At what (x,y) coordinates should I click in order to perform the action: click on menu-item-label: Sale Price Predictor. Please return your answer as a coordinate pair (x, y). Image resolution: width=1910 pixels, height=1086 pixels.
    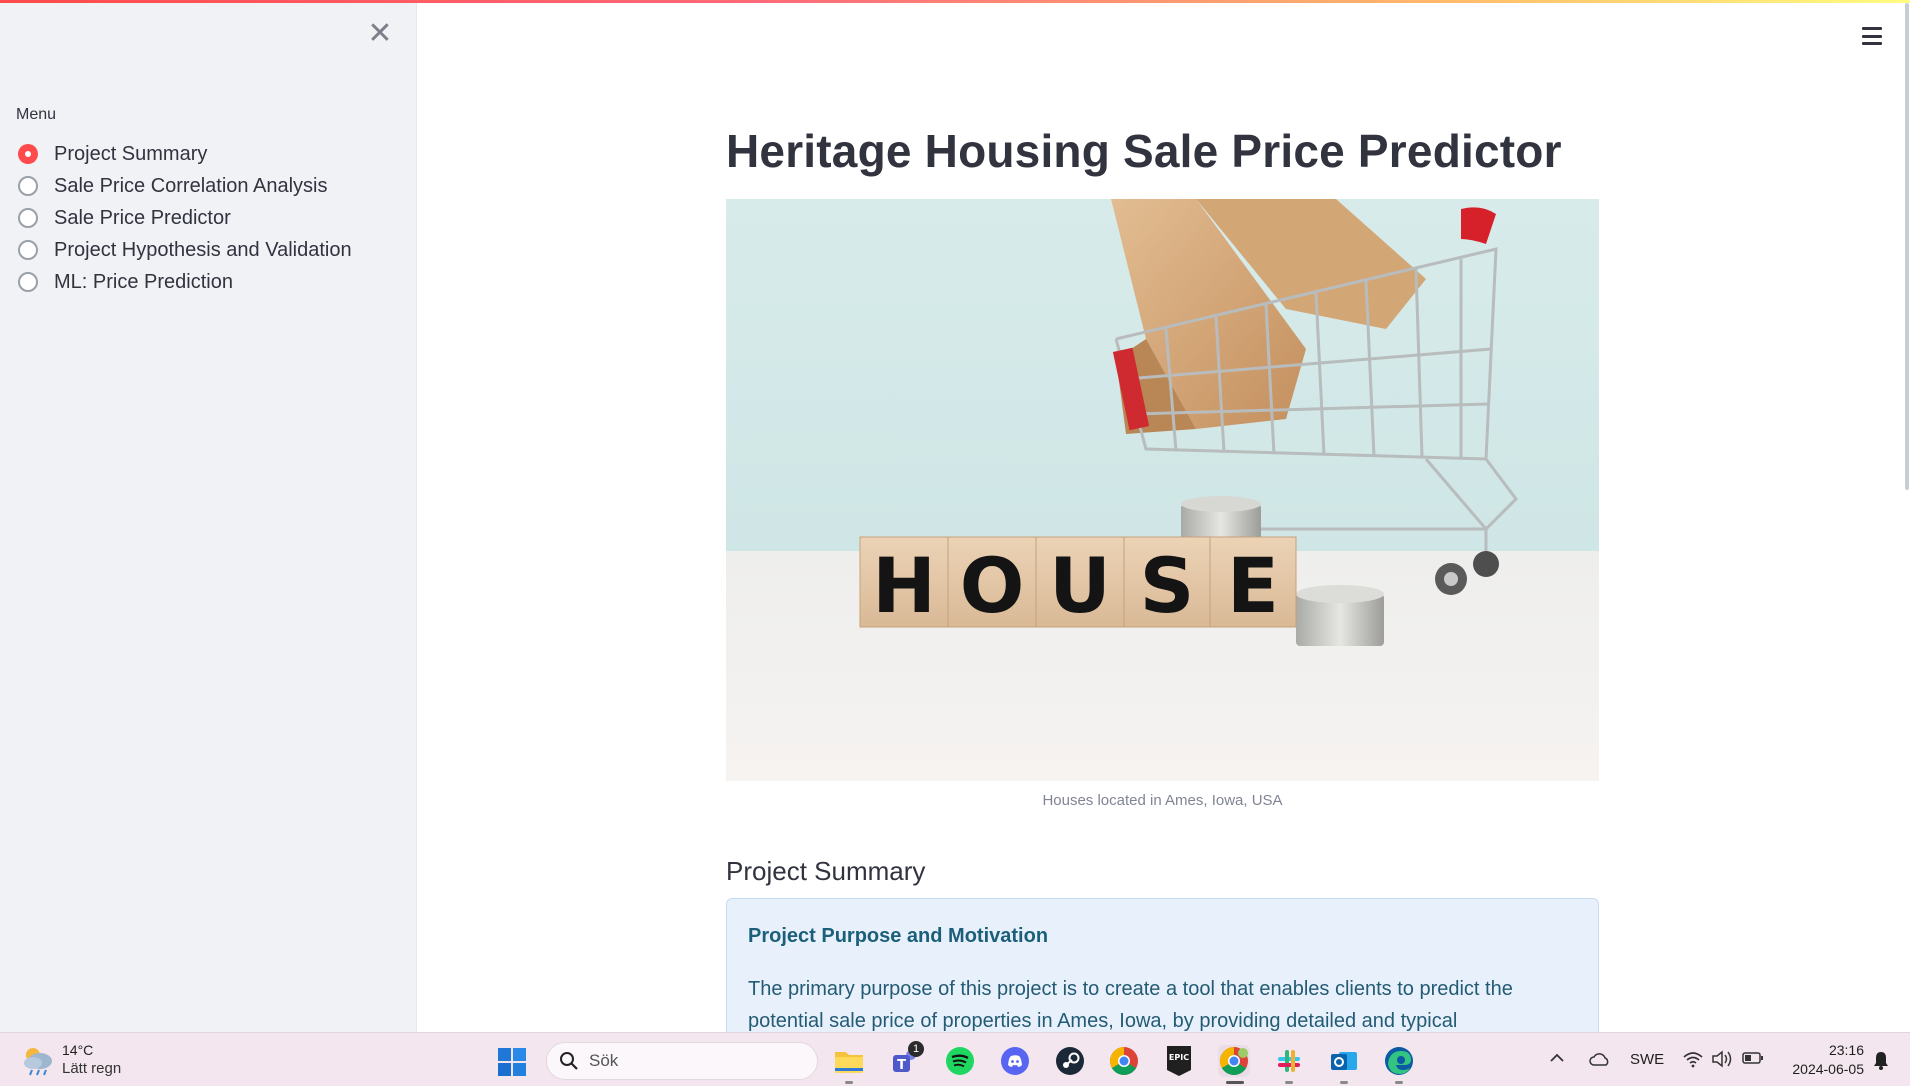
    Looking at the image, I should click on (142, 217).